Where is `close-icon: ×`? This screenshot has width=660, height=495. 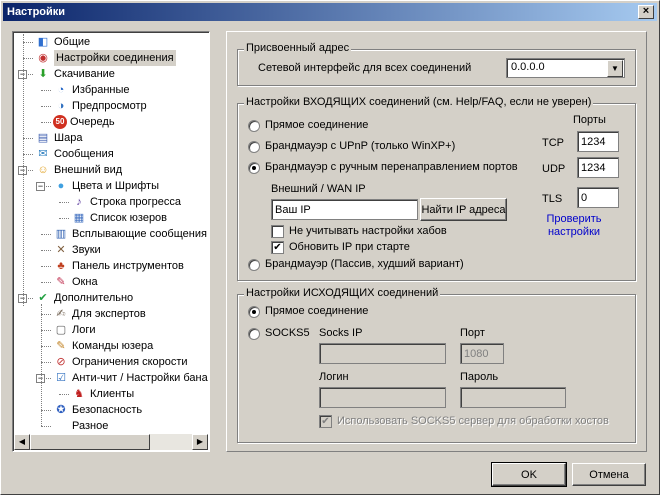
close-icon: × is located at coordinates (646, 12).